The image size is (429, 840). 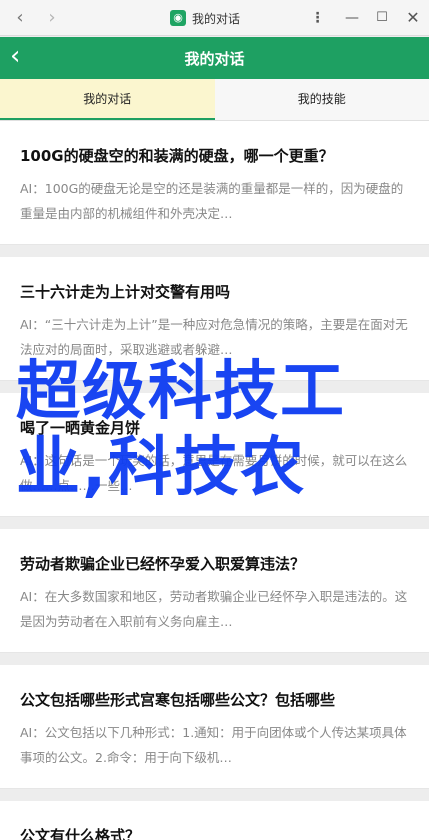 I want to click on minimize-icon: —, so click(x=352, y=18).